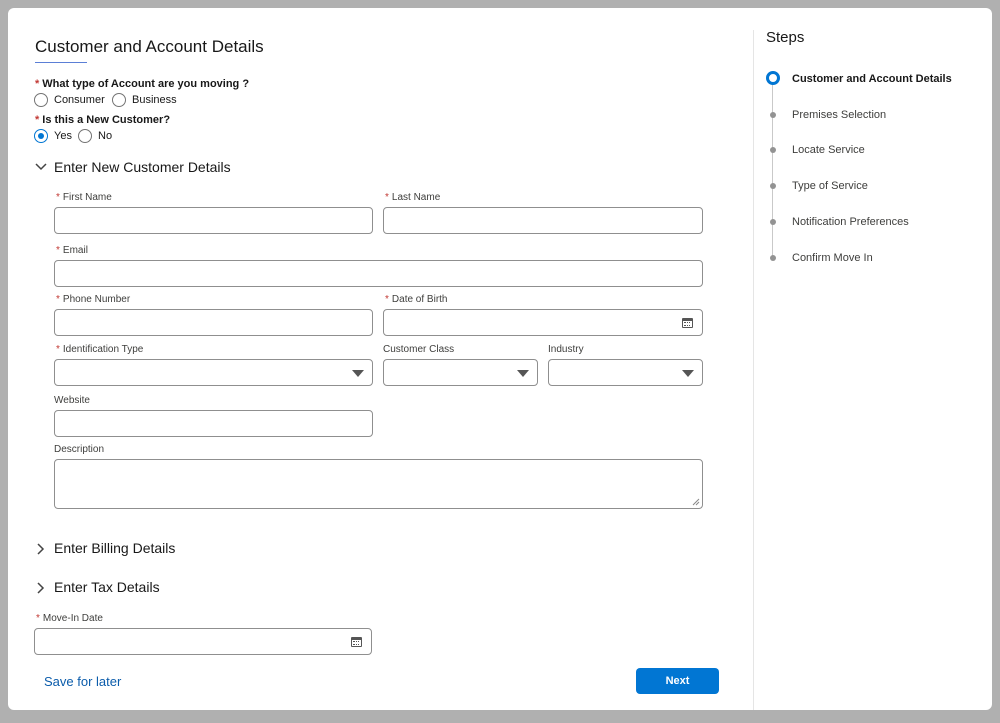 The image size is (1000, 723). Describe the element at coordinates (85, 136) in the screenshot. I see `radio-no` at that location.